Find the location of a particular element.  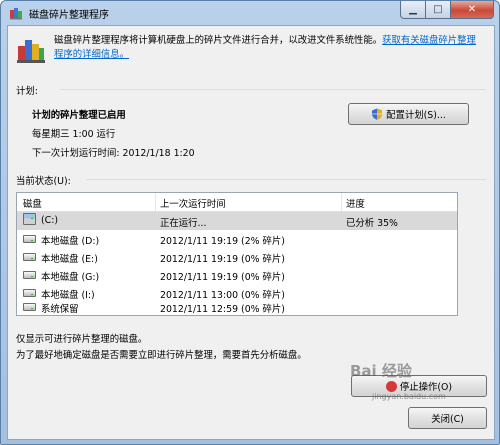

maximize-button: □ is located at coordinates (438, 10).